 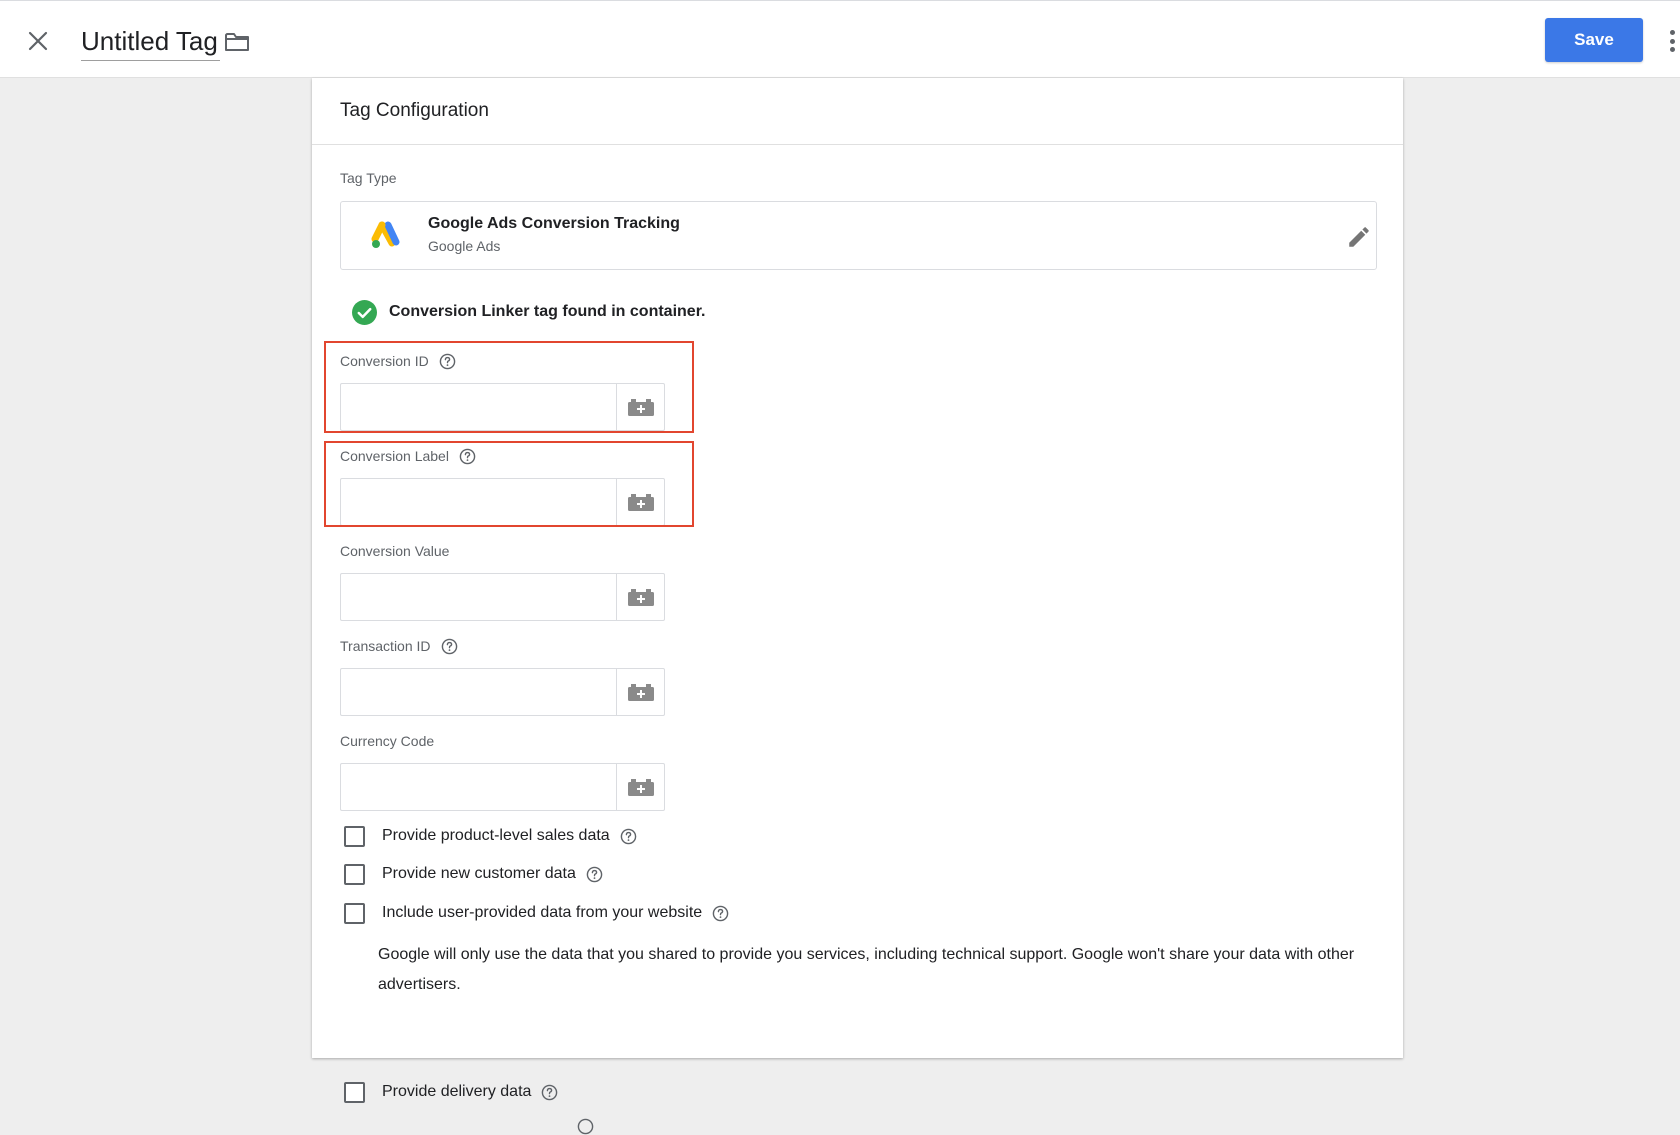 What do you see at coordinates (354, 836) in the screenshot?
I see `product-sales-data-checkbox` at bounding box center [354, 836].